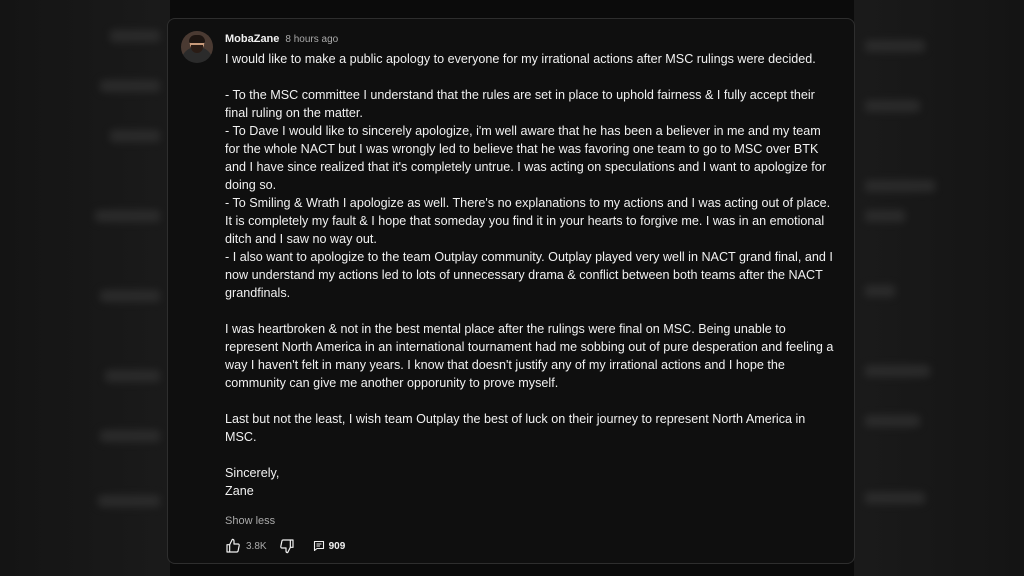 This screenshot has width=1024, height=576. I want to click on avatar, so click(197, 47).